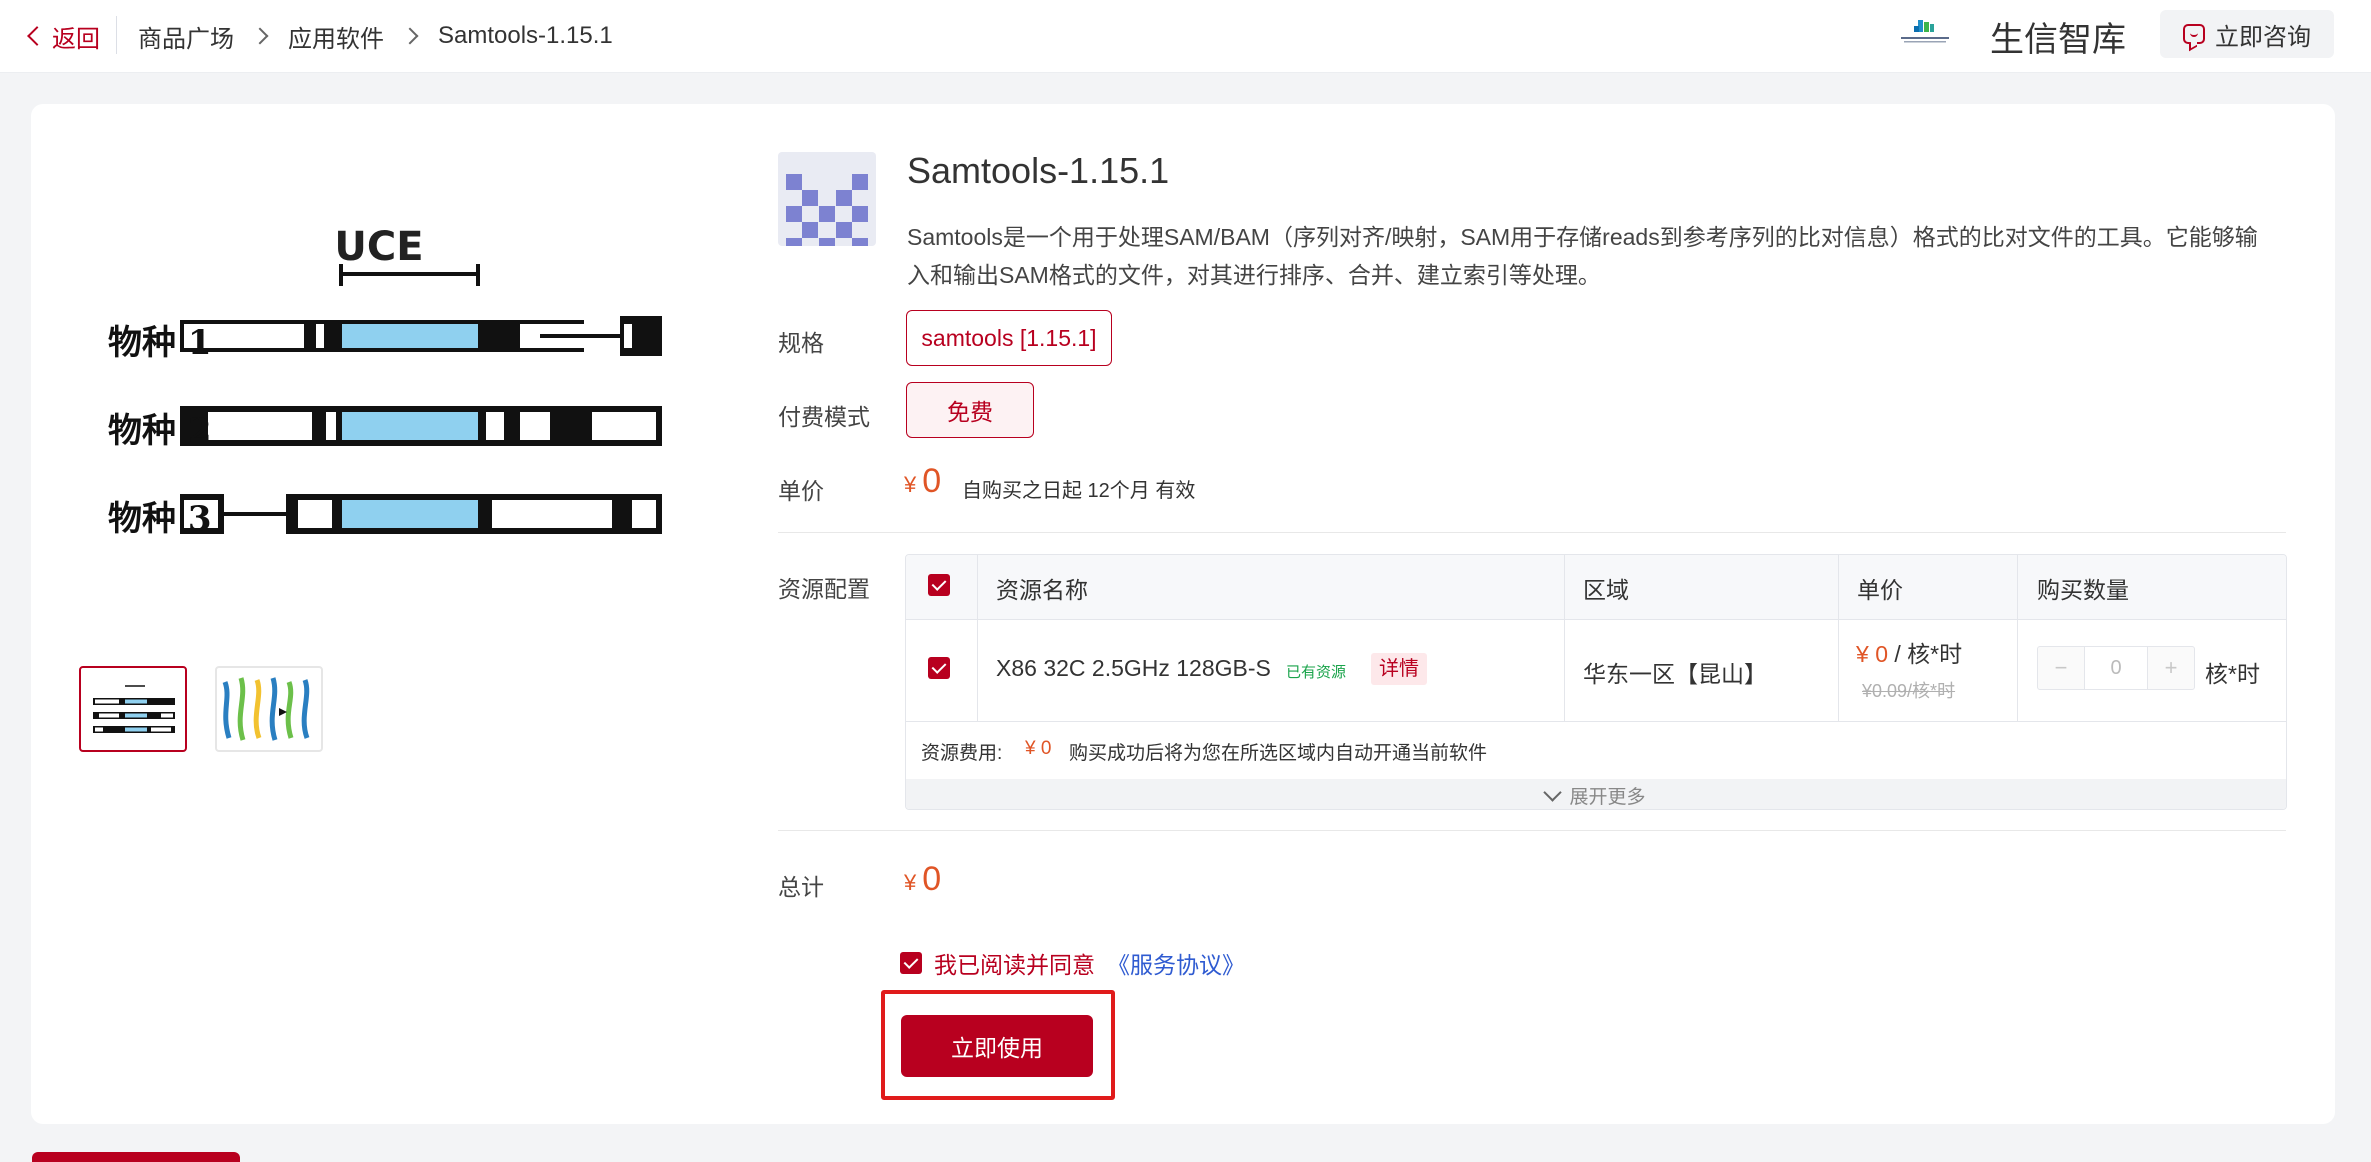  Describe the element at coordinates (939, 585) in the screenshot. I see `select-all-checkbox` at that location.